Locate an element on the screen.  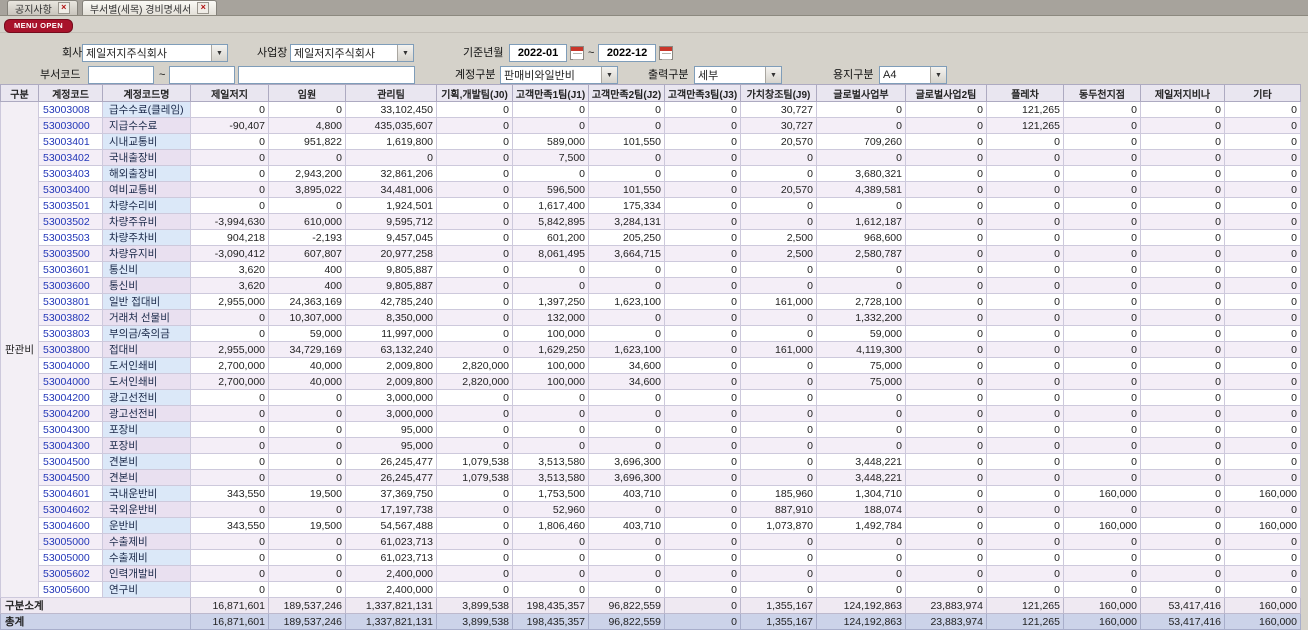
amount-cell: 904,218 is located at coordinates (229, 237).